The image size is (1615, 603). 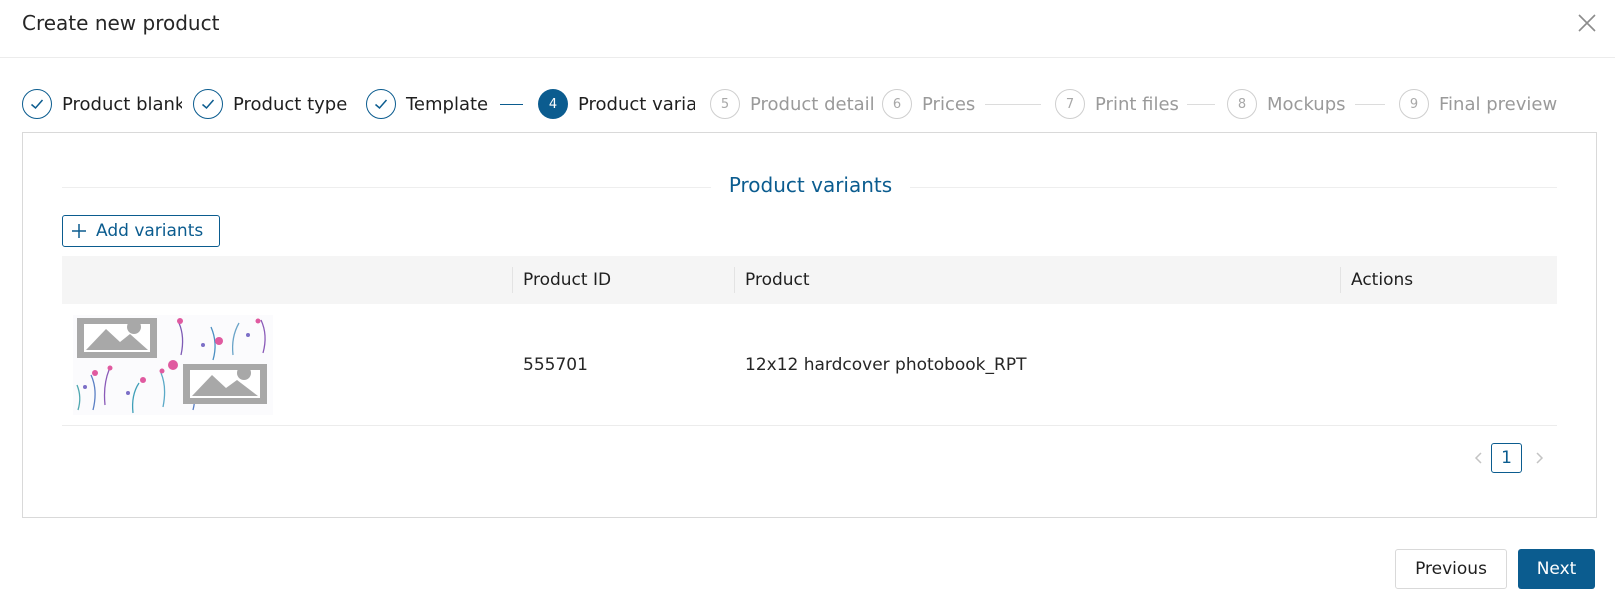 What do you see at coordinates (555, 365) in the screenshot?
I see `cell-product-id: 555701` at bounding box center [555, 365].